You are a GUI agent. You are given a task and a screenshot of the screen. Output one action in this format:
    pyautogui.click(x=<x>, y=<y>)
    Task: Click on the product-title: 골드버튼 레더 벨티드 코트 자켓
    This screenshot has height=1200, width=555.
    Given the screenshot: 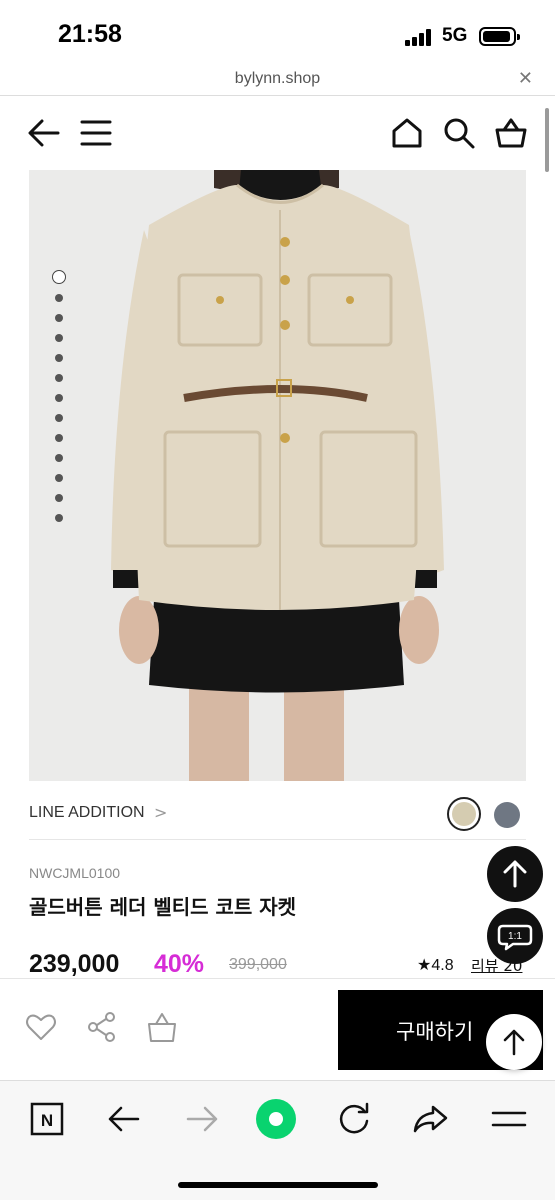 What is the action you would take?
    pyautogui.click(x=163, y=907)
    